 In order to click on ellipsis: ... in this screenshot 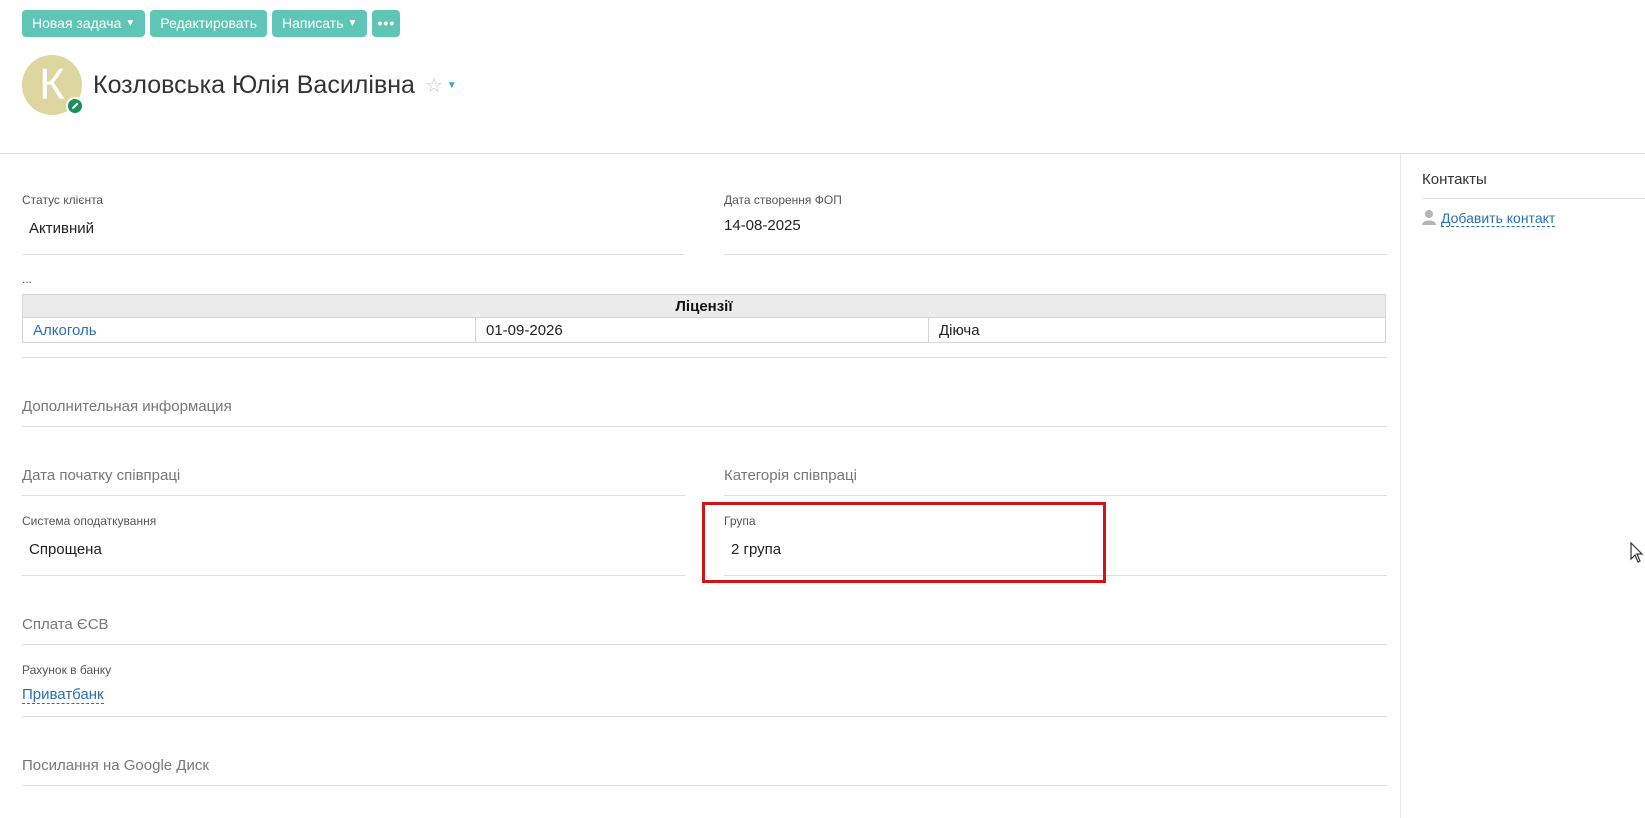, I will do `click(27, 279)`.